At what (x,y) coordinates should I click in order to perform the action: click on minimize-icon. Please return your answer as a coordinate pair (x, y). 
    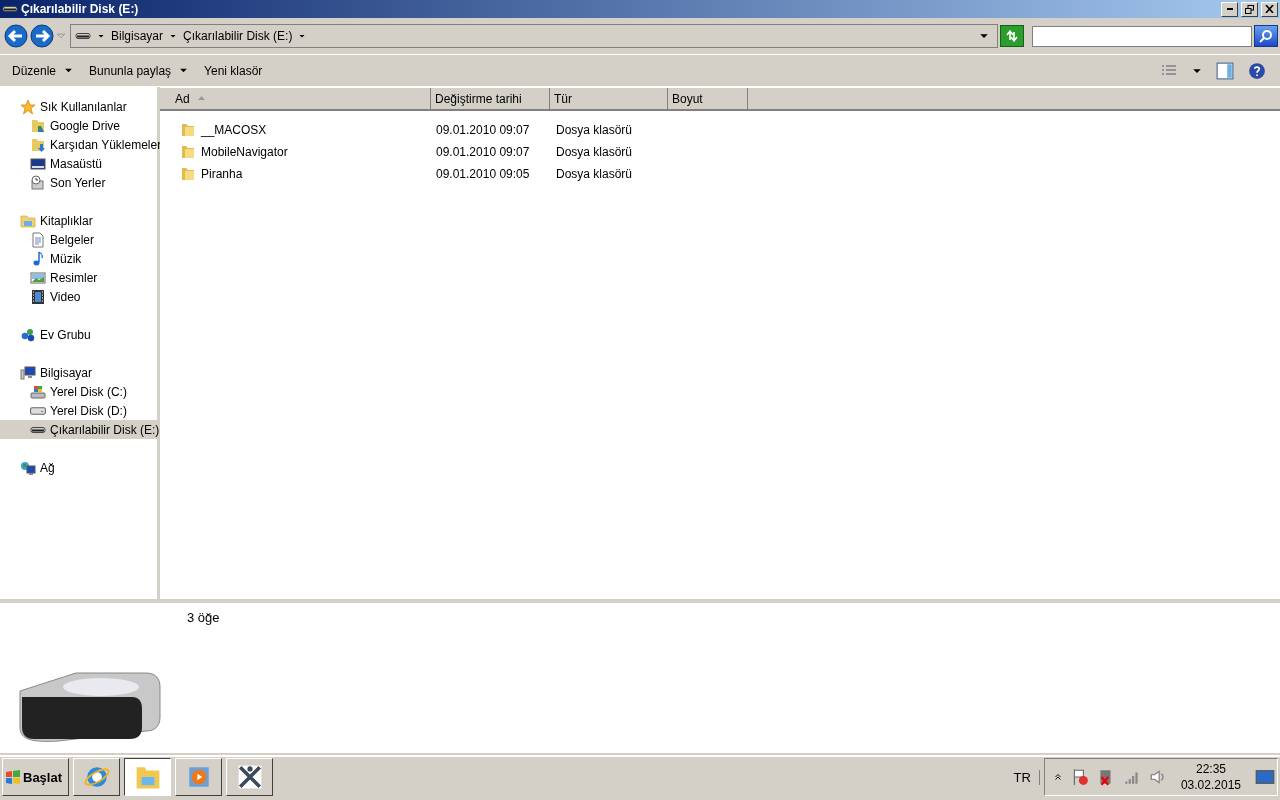
    Looking at the image, I should click on (1229, 9).